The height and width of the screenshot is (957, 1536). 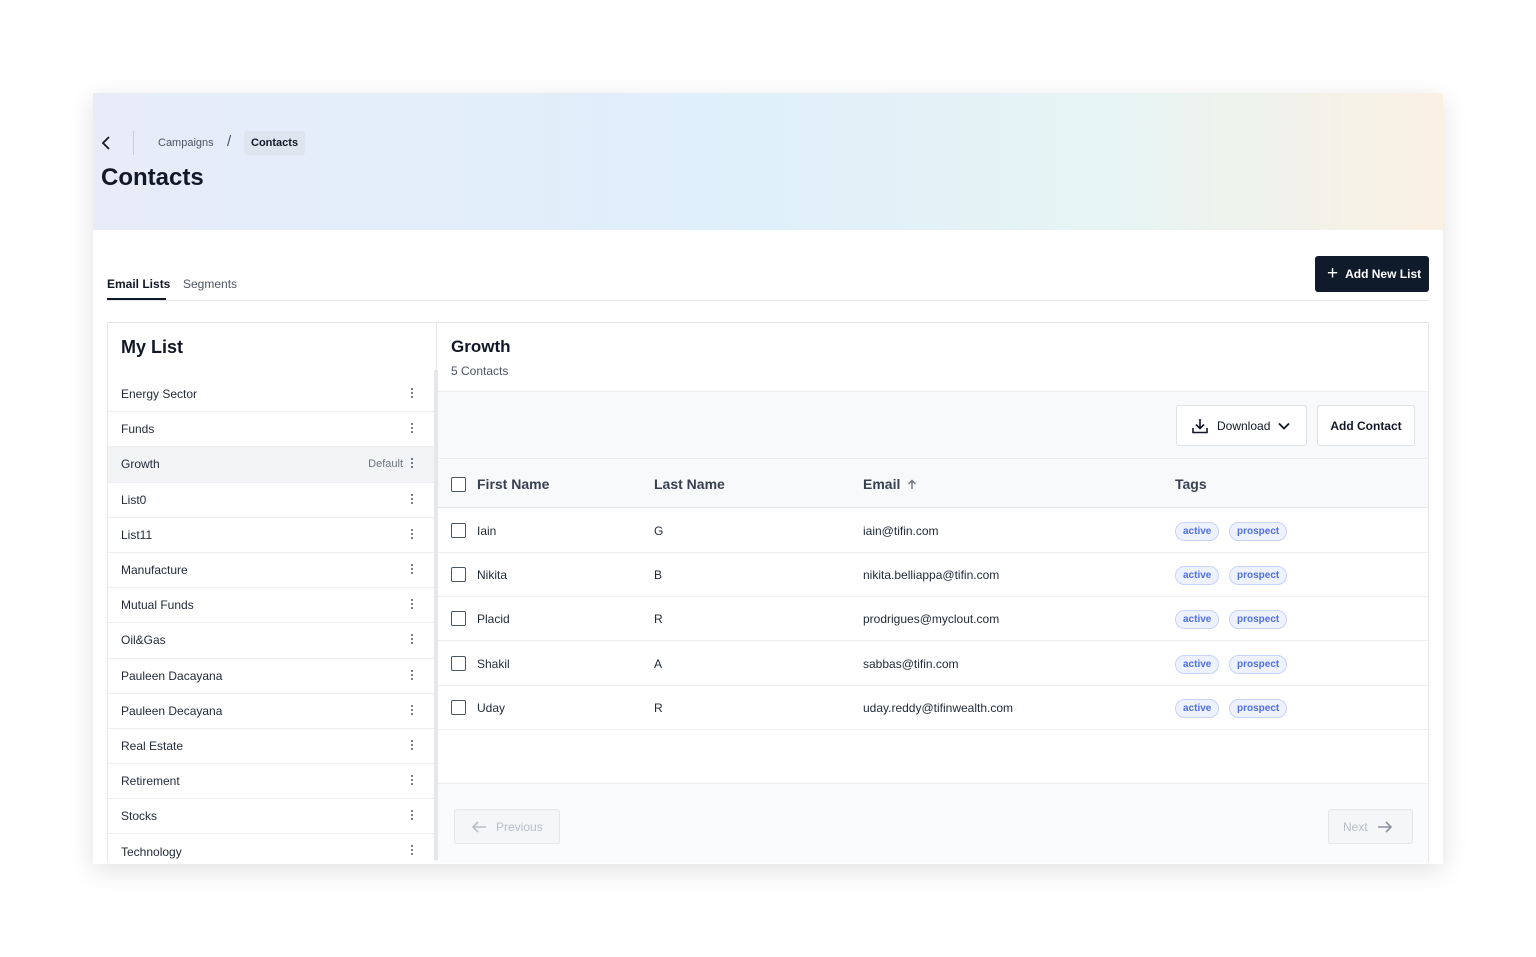 I want to click on cell-email: nikita.belliappa@tifin.com, so click(x=931, y=575).